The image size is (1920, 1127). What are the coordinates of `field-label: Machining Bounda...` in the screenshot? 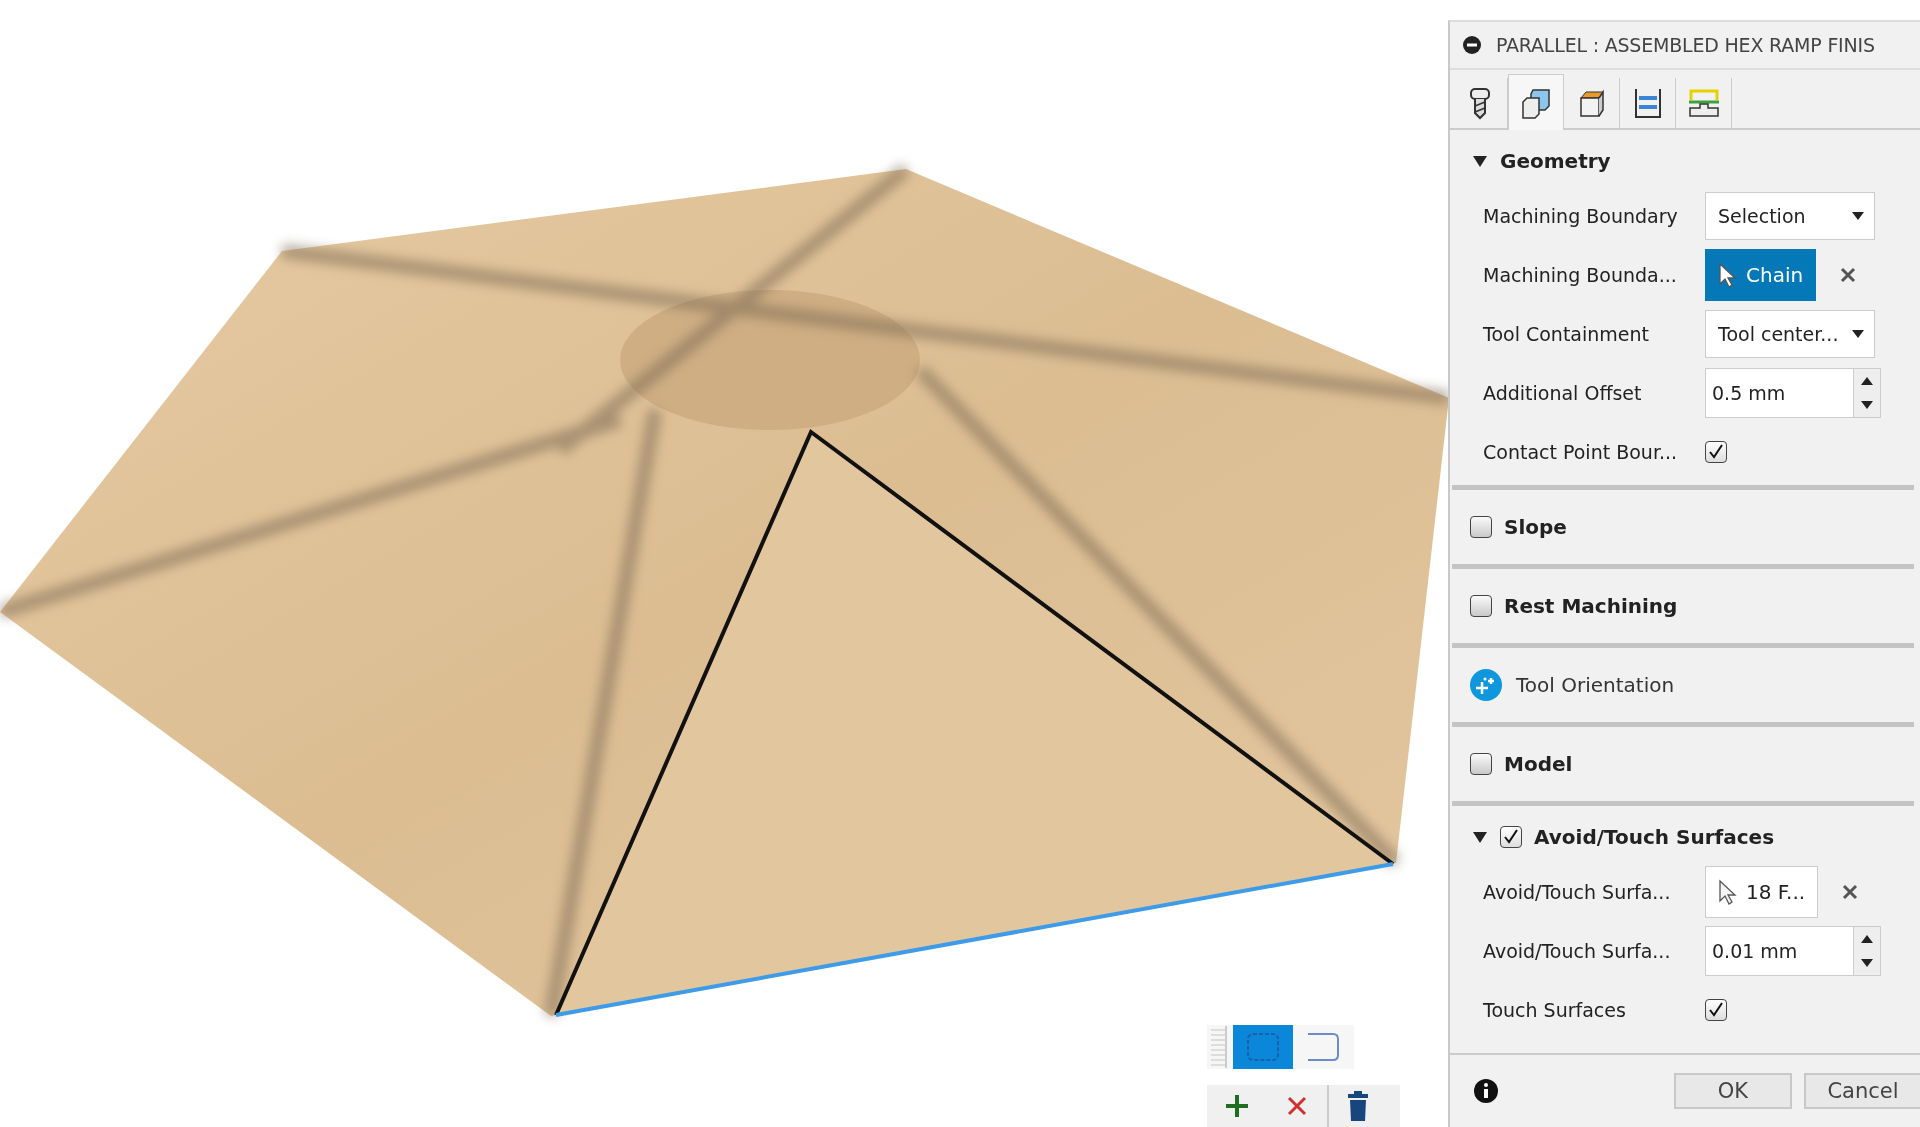 It's located at (1580, 274).